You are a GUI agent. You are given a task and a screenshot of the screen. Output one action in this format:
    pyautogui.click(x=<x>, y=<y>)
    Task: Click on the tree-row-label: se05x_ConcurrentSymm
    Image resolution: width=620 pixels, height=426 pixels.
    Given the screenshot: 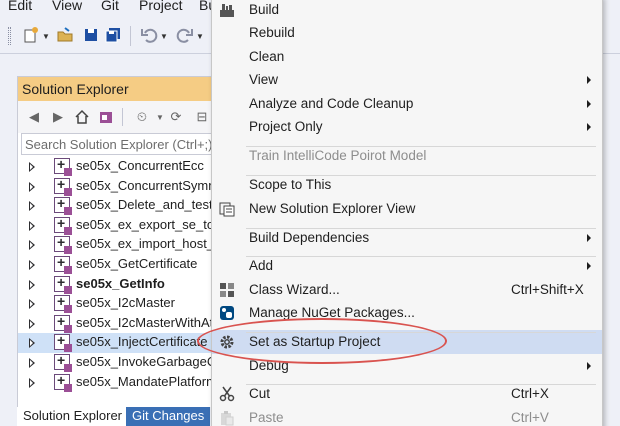 What is the action you would take?
    pyautogui.click(x=148, y=185)
    